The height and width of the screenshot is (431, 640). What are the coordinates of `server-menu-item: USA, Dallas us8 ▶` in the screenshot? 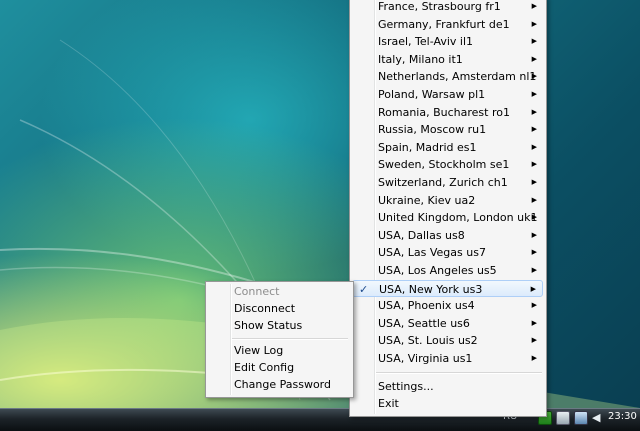 It's located at (447, 235).